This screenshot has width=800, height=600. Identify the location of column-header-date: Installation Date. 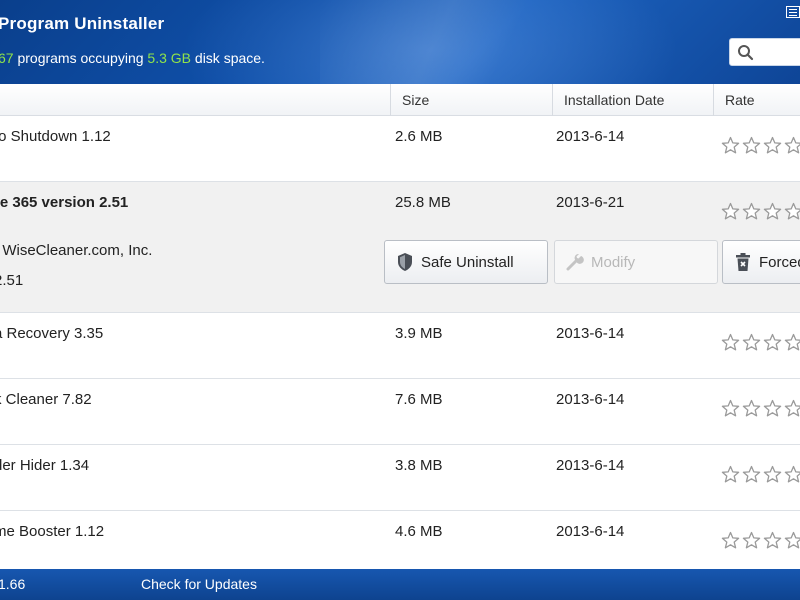
(632, 100).